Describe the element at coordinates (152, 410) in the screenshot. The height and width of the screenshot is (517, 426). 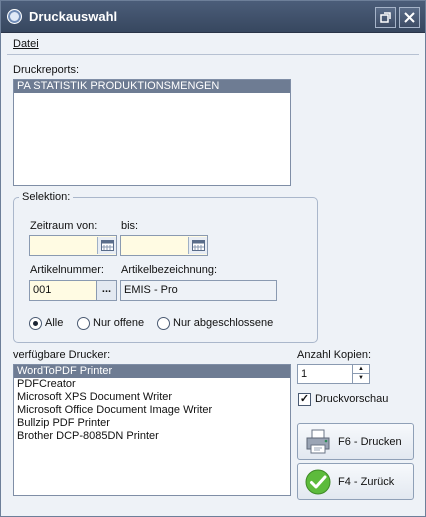
I see `printer-item: Microsoft Office Document Image Writer` at that location.